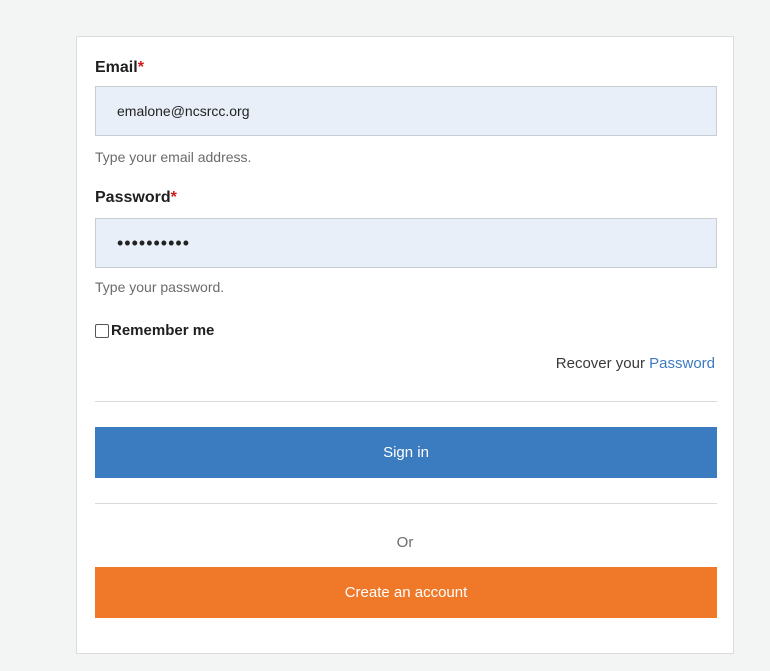 This screenshot has width=770, height=671. What do you see at coordinates (406, 401) in the screenshot?
I see `divider-top` at bounding box center [406, 401].